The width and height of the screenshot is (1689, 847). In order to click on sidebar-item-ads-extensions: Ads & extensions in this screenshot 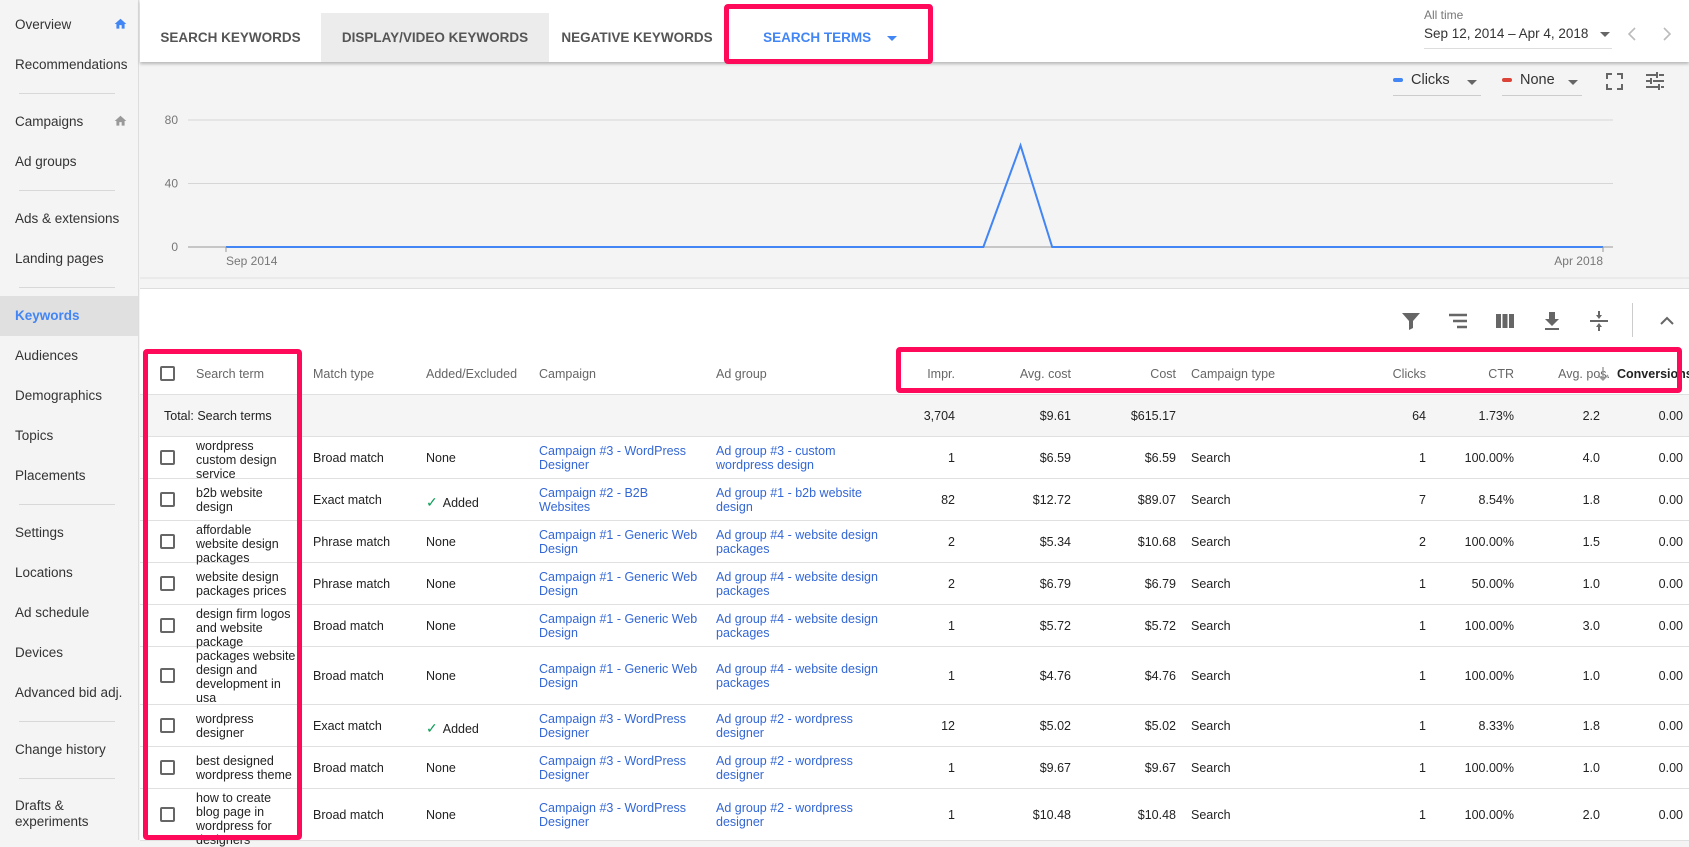, I will do `click(67, 218)`.